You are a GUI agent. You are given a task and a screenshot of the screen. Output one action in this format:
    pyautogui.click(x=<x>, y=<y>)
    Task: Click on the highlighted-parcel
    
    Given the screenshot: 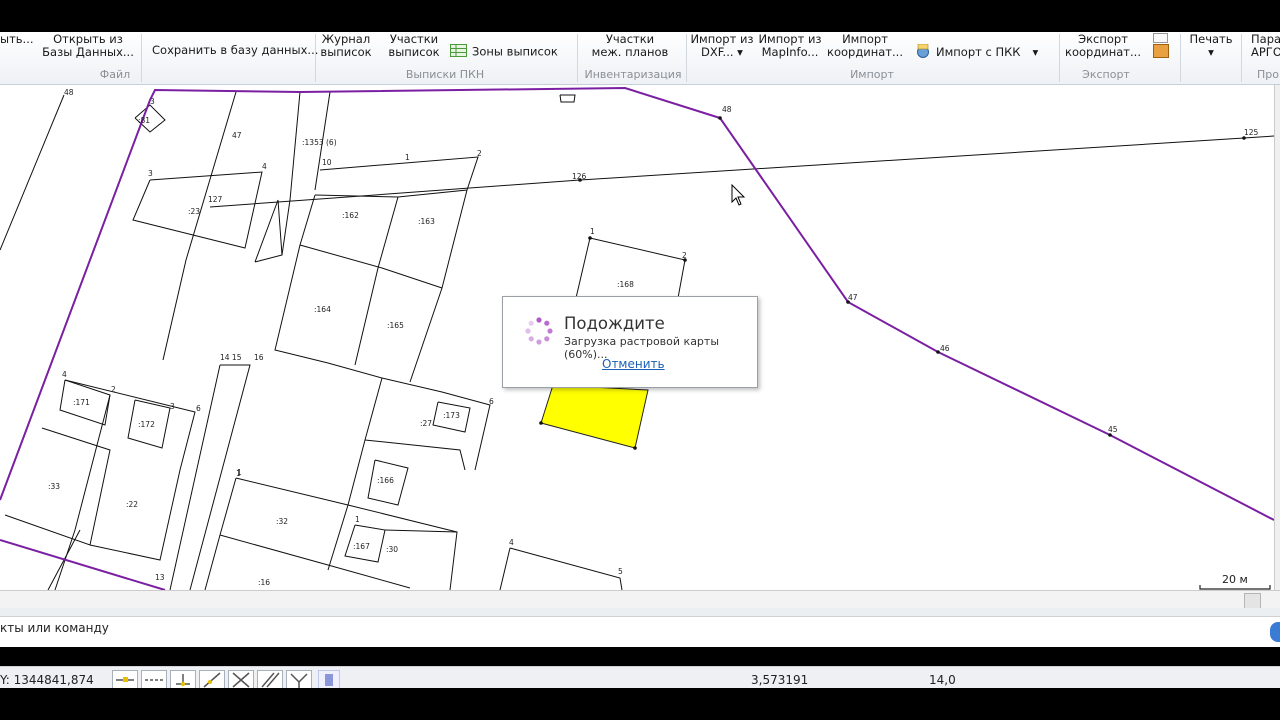 What is the action you would take?
    pyautogui.click(x=594, y=416)
    